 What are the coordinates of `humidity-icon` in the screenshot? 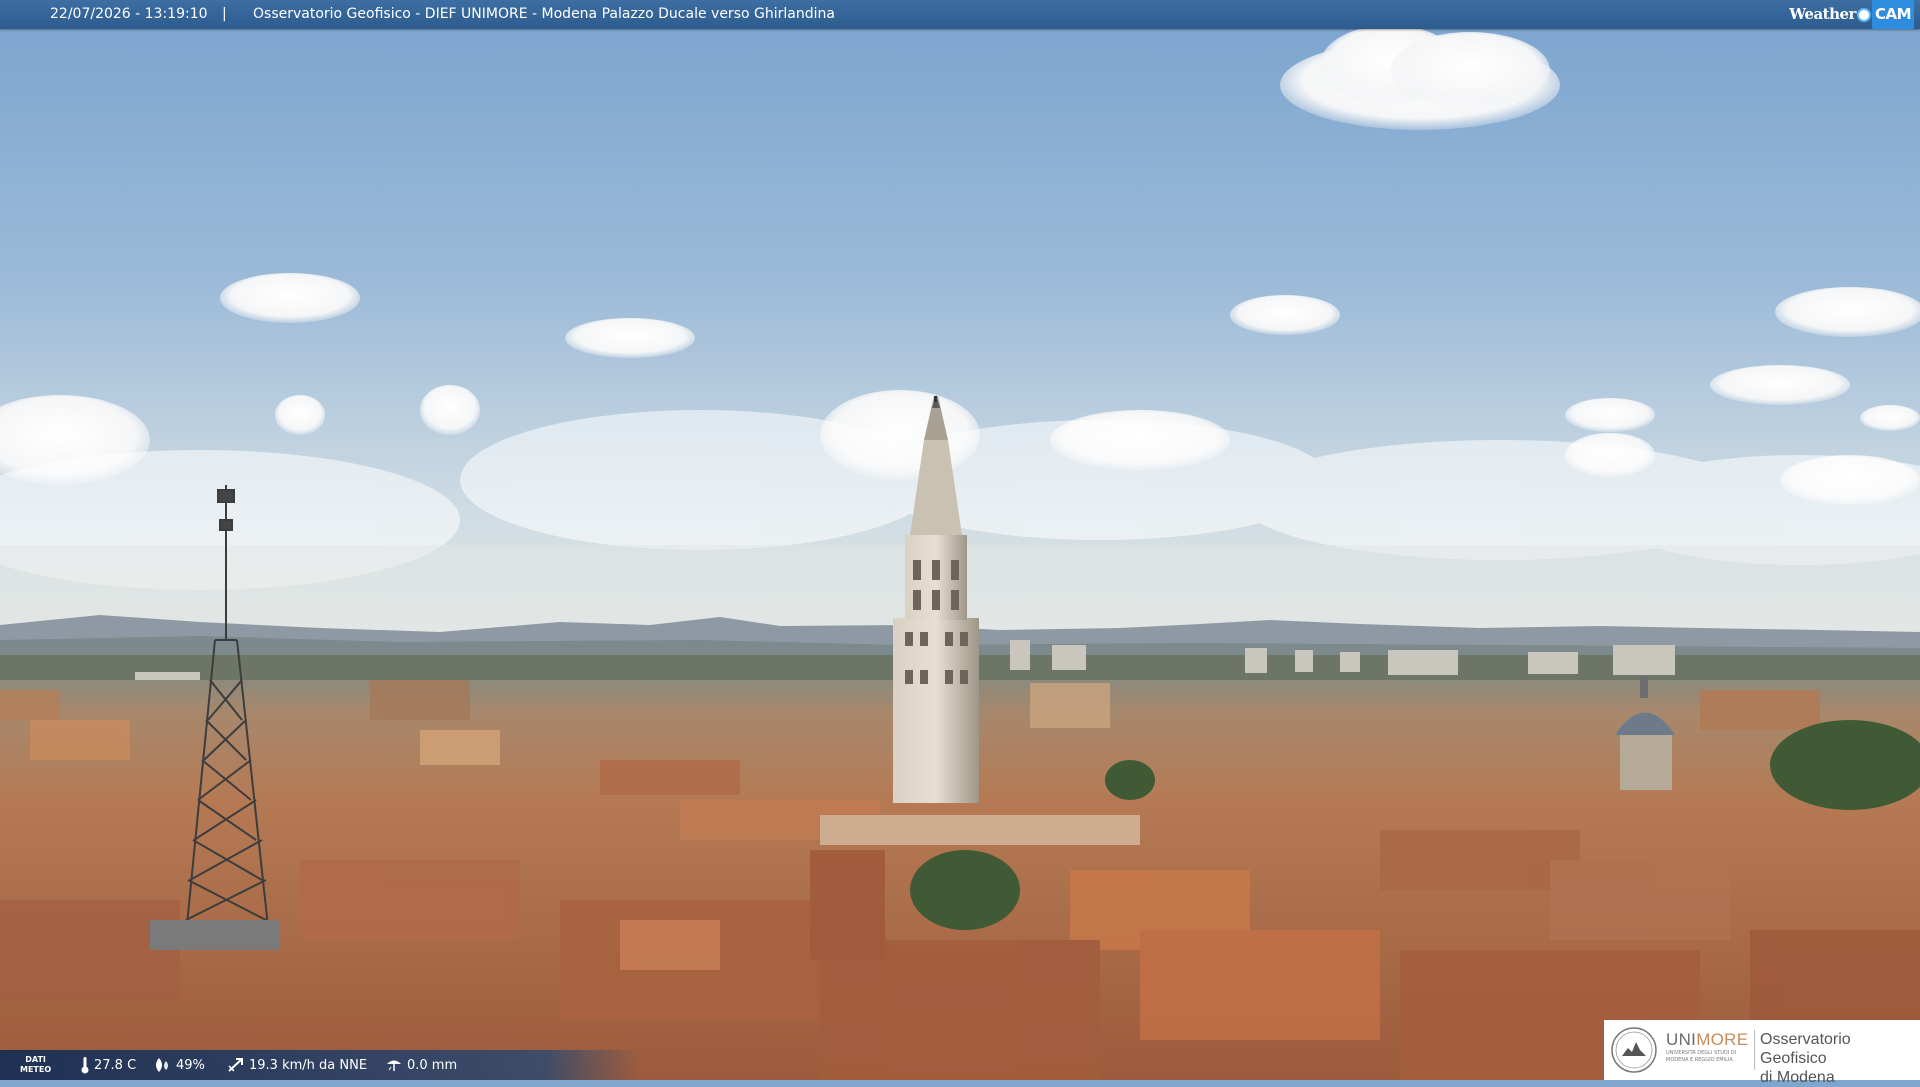 It's located at (162, 1065).